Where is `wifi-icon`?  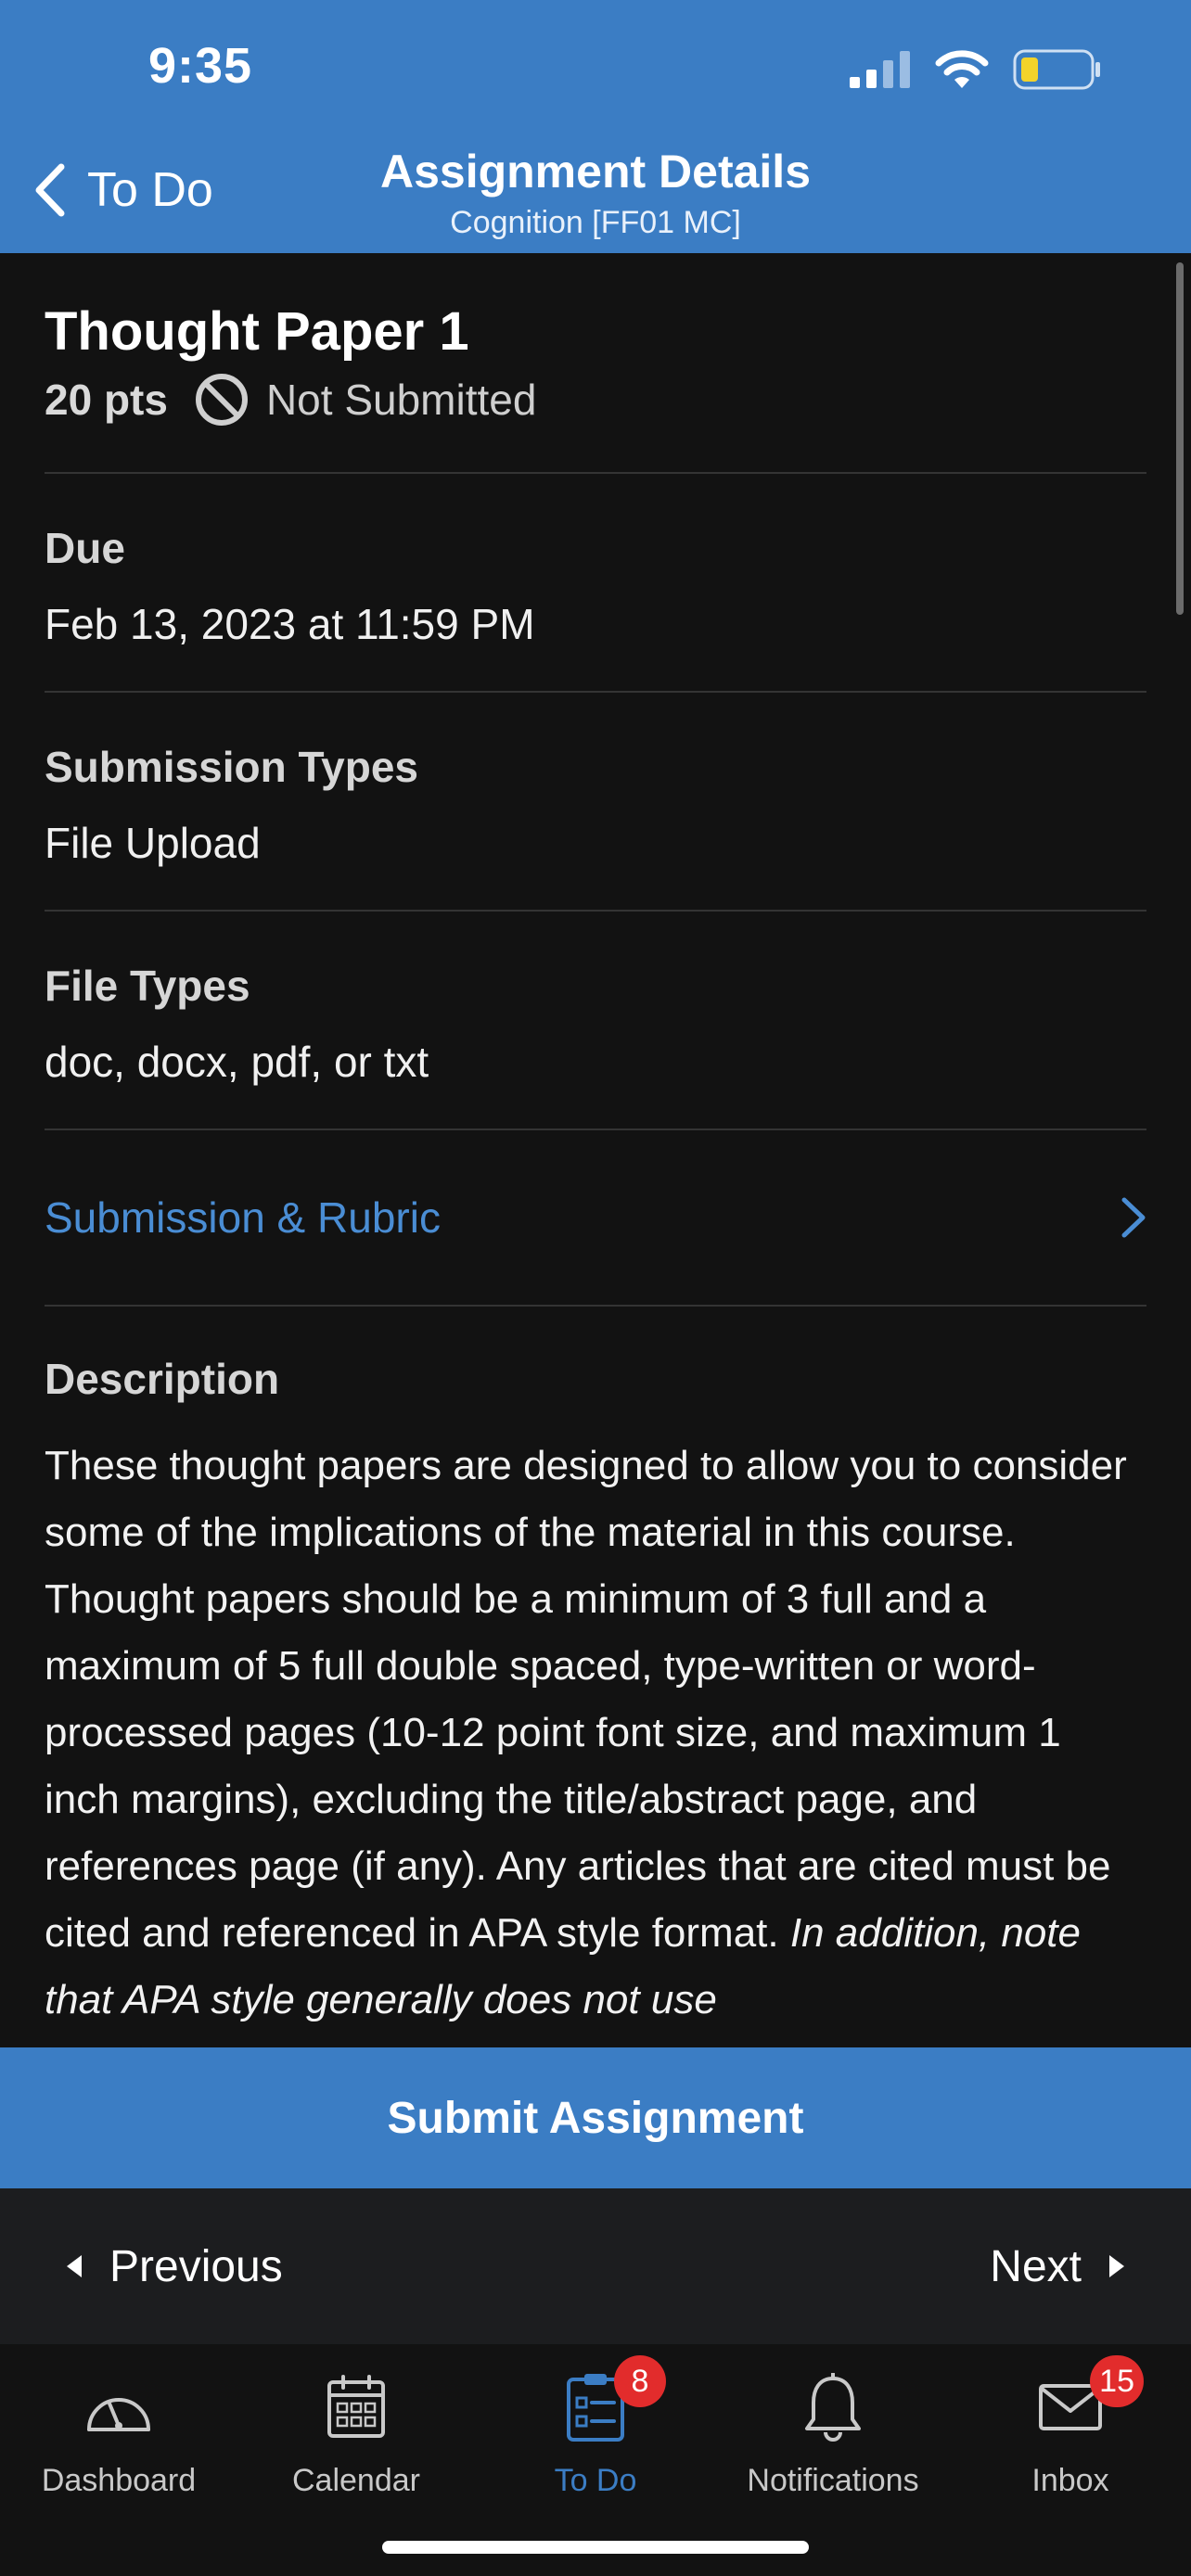
wifi-icon is located at coordinates (962, 69).